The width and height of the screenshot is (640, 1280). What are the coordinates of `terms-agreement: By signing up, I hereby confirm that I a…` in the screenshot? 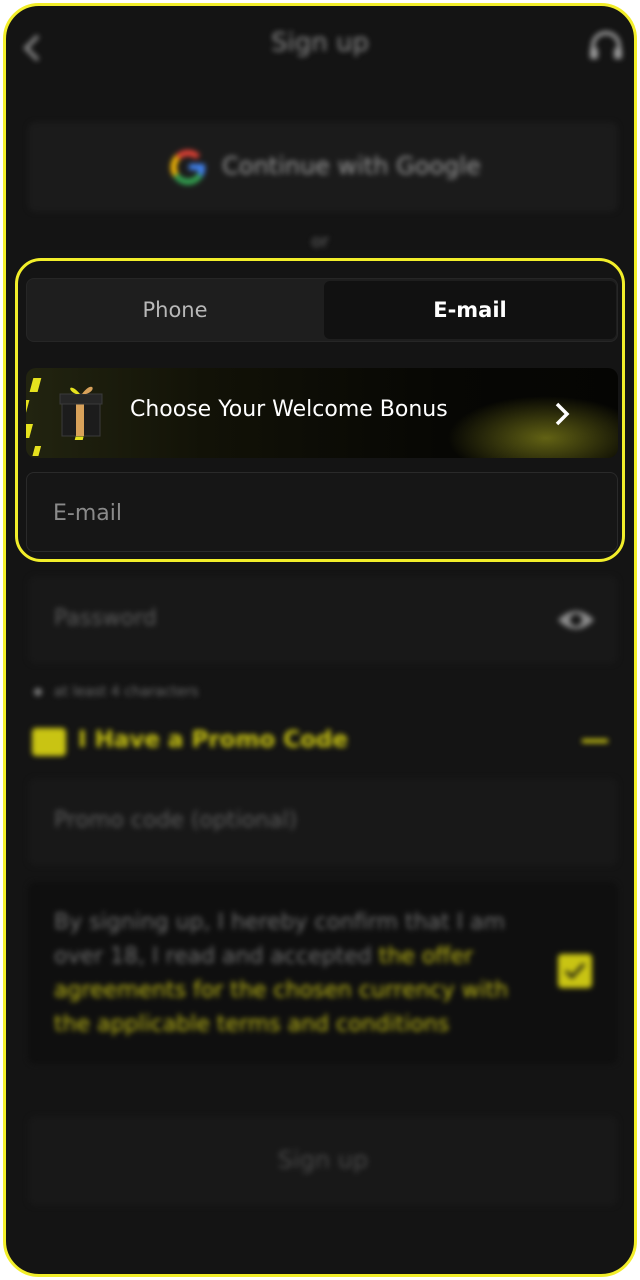 It's located at (323, 973).